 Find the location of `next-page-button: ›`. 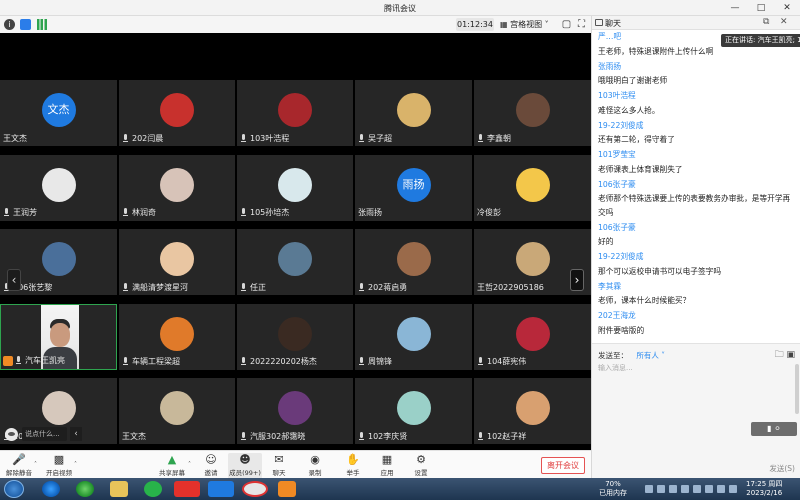

next-page-button: › is located at coordinates (577, 280).